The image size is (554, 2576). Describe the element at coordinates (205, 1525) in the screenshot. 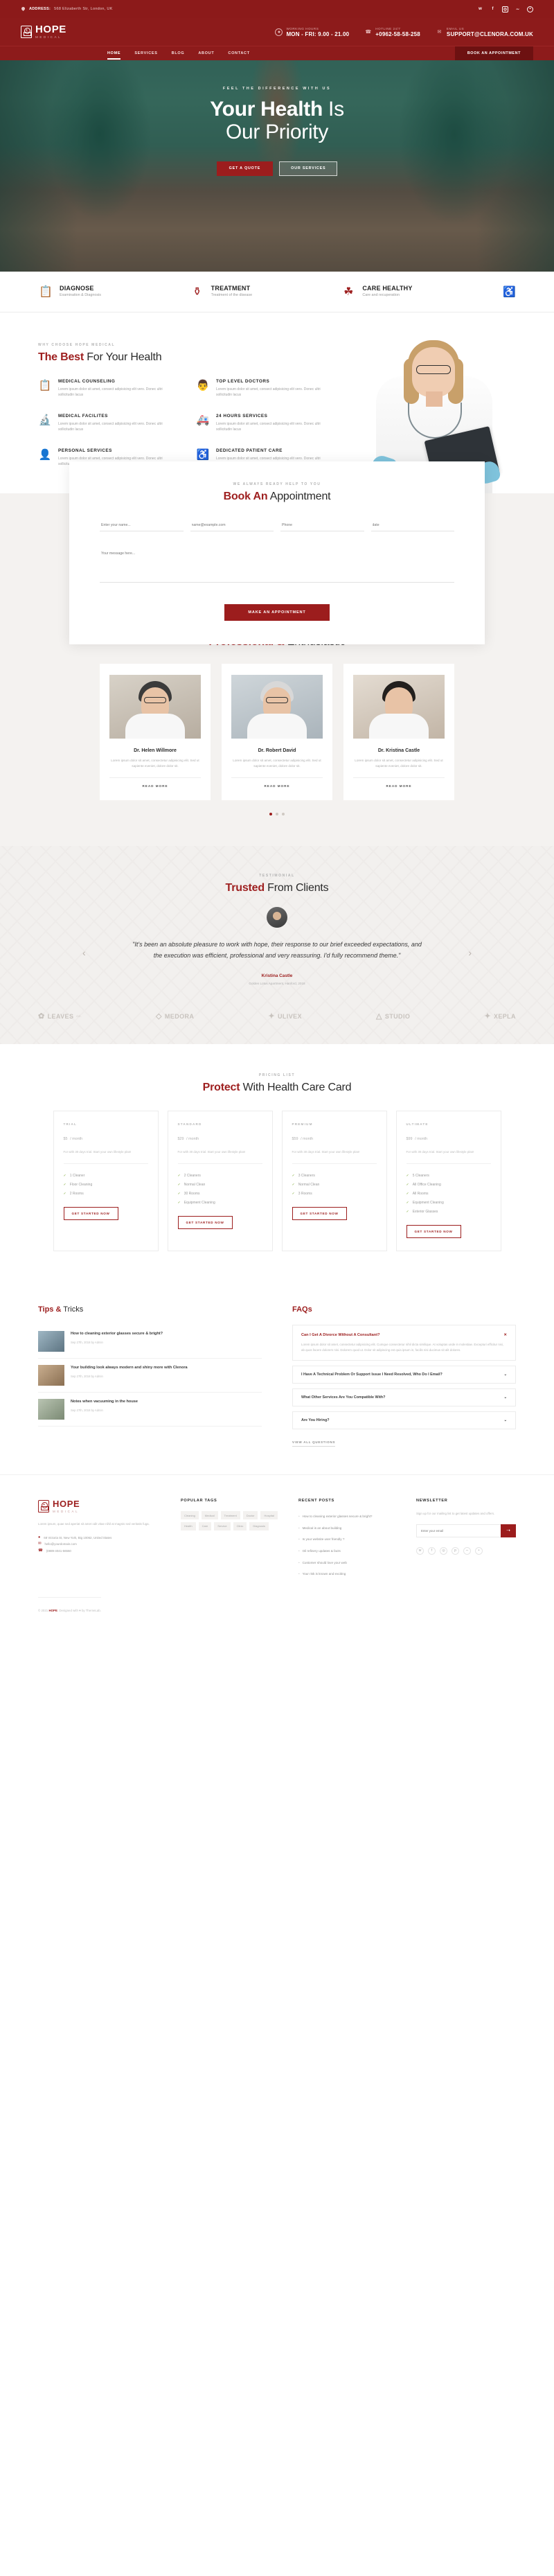

I see `tag-item: Care` at that location.